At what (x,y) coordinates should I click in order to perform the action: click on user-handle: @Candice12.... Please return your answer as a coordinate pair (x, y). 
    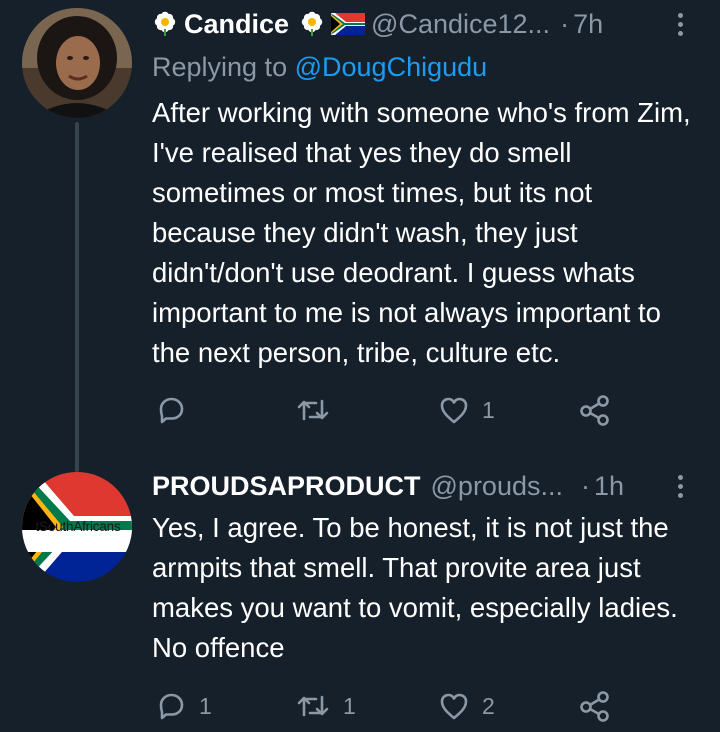
    Looking at the image, I should click on (460, 24).